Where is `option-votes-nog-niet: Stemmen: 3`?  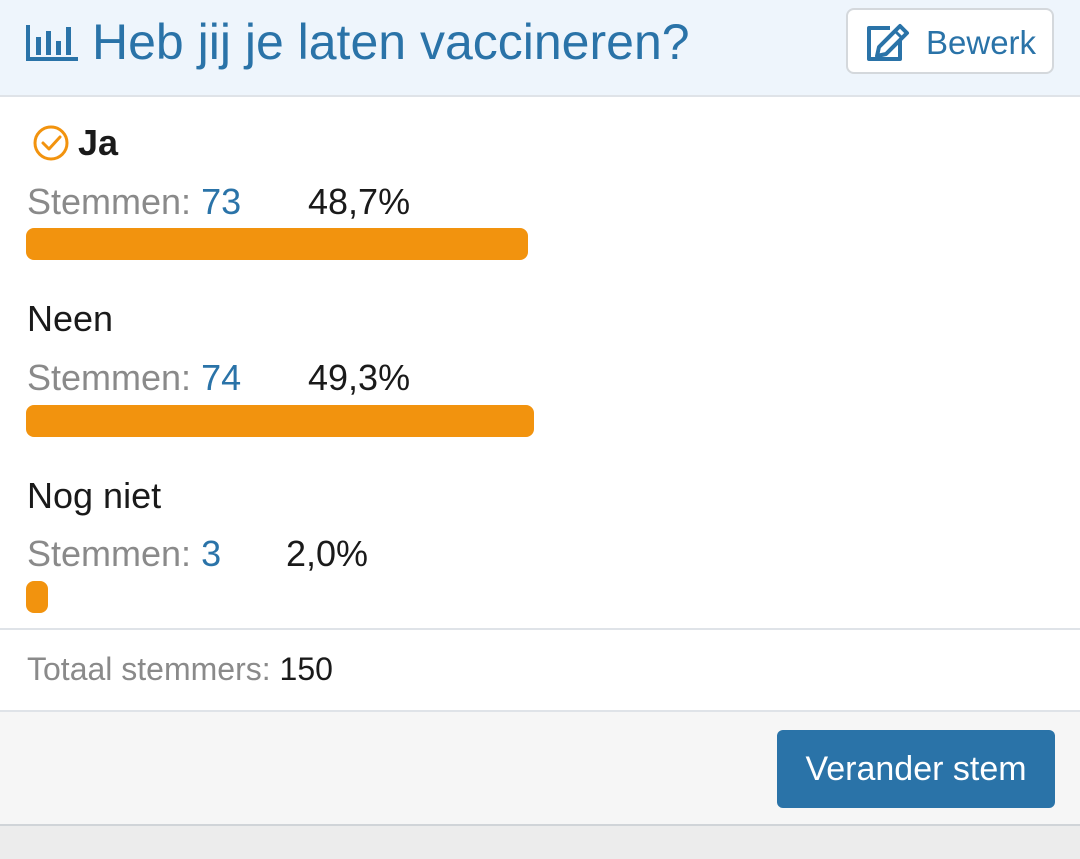 option-votes-nog-niet: Stemmen: 3 is located at coordinates (124, 554).